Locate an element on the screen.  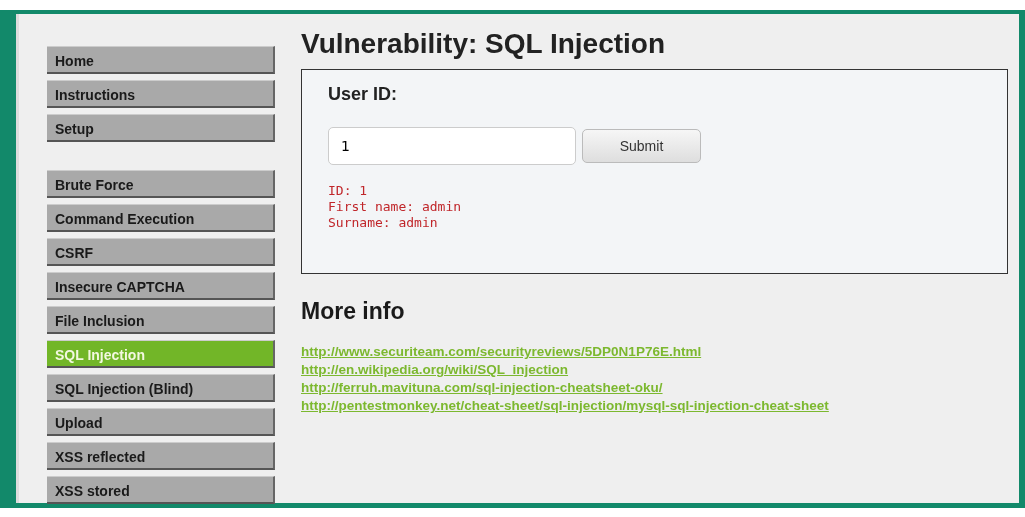
result-text: Surname: admin is located at coordinates (383, 223).